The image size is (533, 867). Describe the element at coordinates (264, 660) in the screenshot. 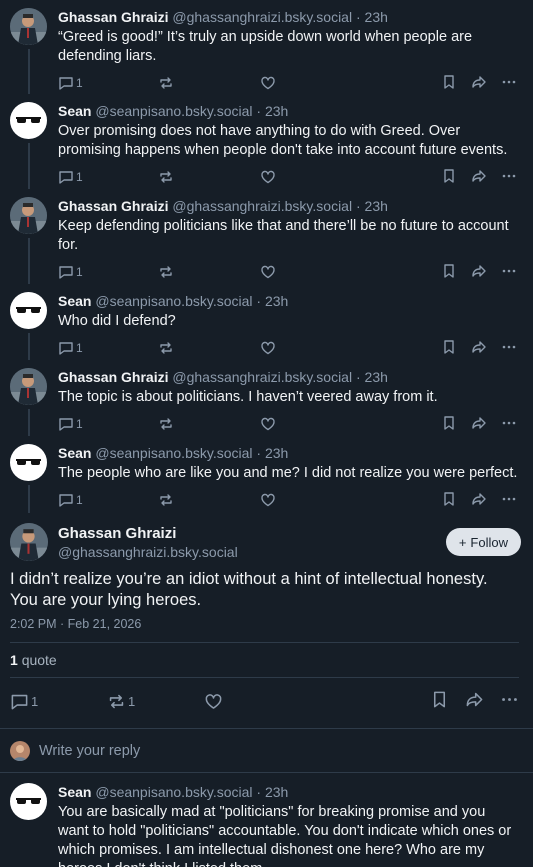

I see `quotes-link: 1 quote` at that location.